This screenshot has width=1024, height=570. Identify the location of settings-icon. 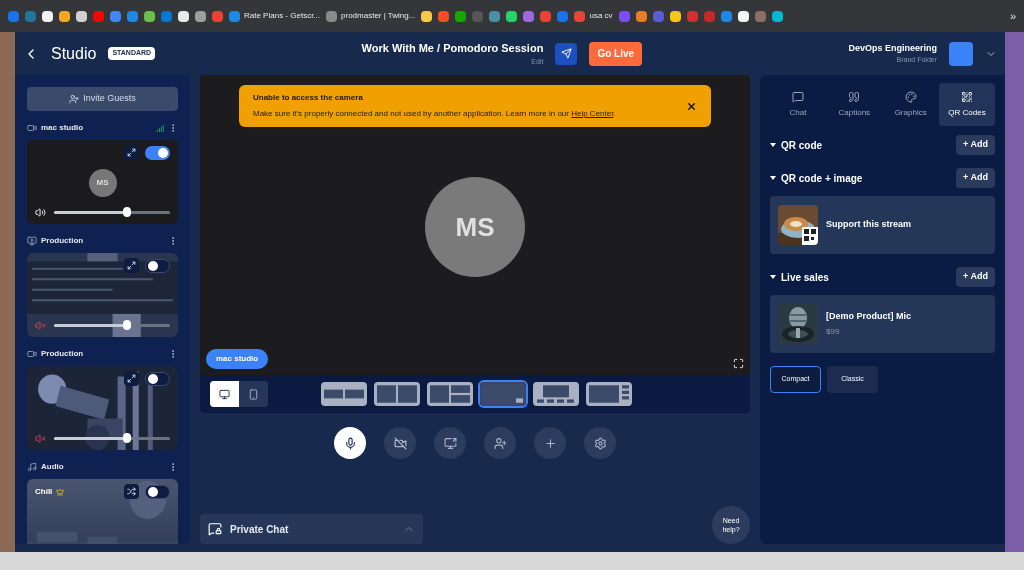
(600, 443).